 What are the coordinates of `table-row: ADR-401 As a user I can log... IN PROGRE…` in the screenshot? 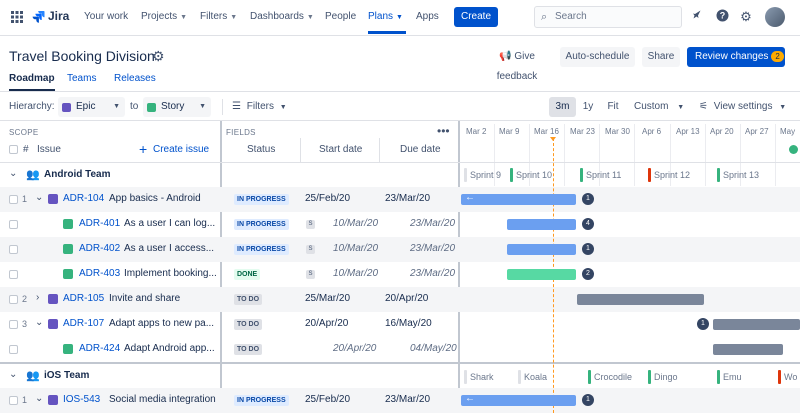 It's located at (400, 224).